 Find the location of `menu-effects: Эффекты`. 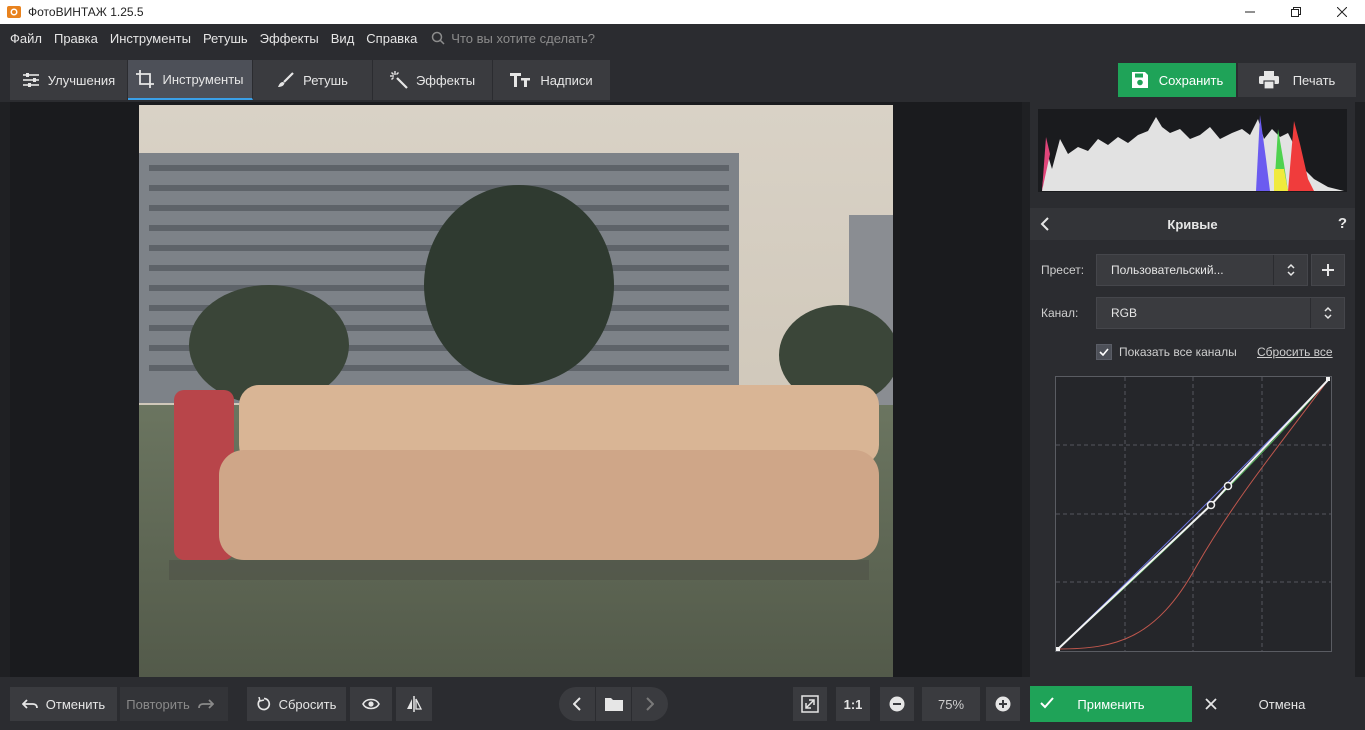

menu-effects: Эффекты is located at coordinates (289, 38).